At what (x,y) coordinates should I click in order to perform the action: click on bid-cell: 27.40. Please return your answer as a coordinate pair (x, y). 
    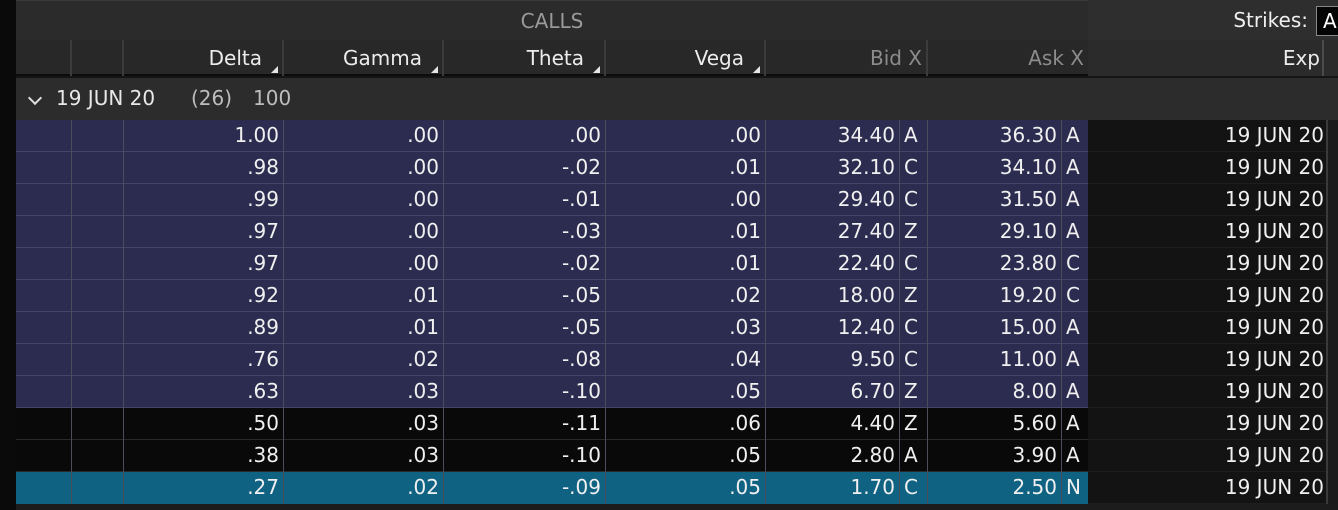
    Looking at the image, I should click on (833, 232).